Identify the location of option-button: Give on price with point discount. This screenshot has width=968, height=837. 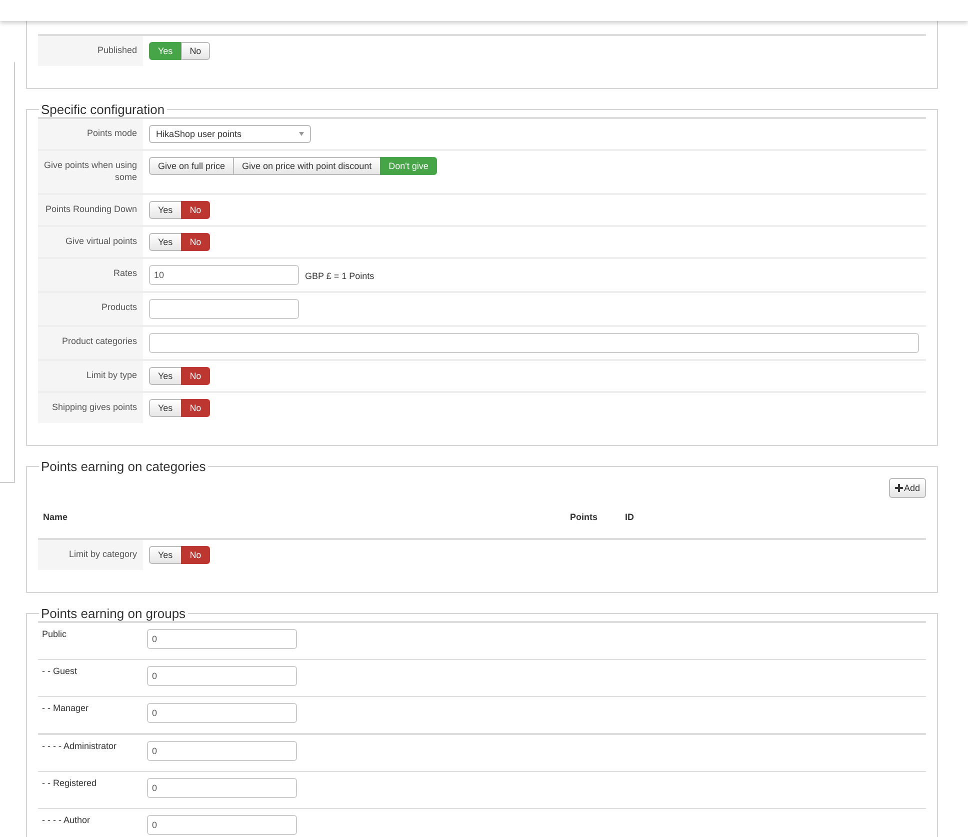
(307, 166).